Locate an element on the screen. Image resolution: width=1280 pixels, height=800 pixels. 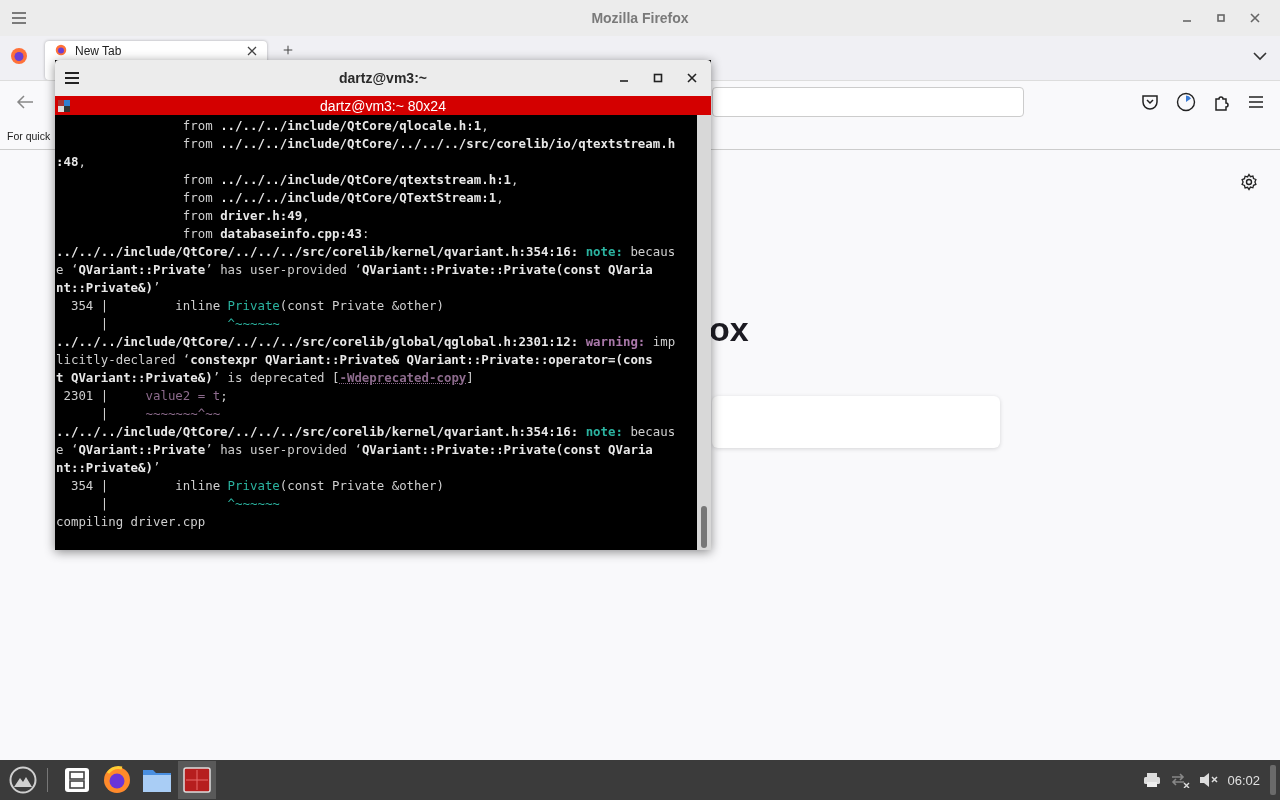
window-title: Mozilla Firefox is located at coordinates (640, 18).